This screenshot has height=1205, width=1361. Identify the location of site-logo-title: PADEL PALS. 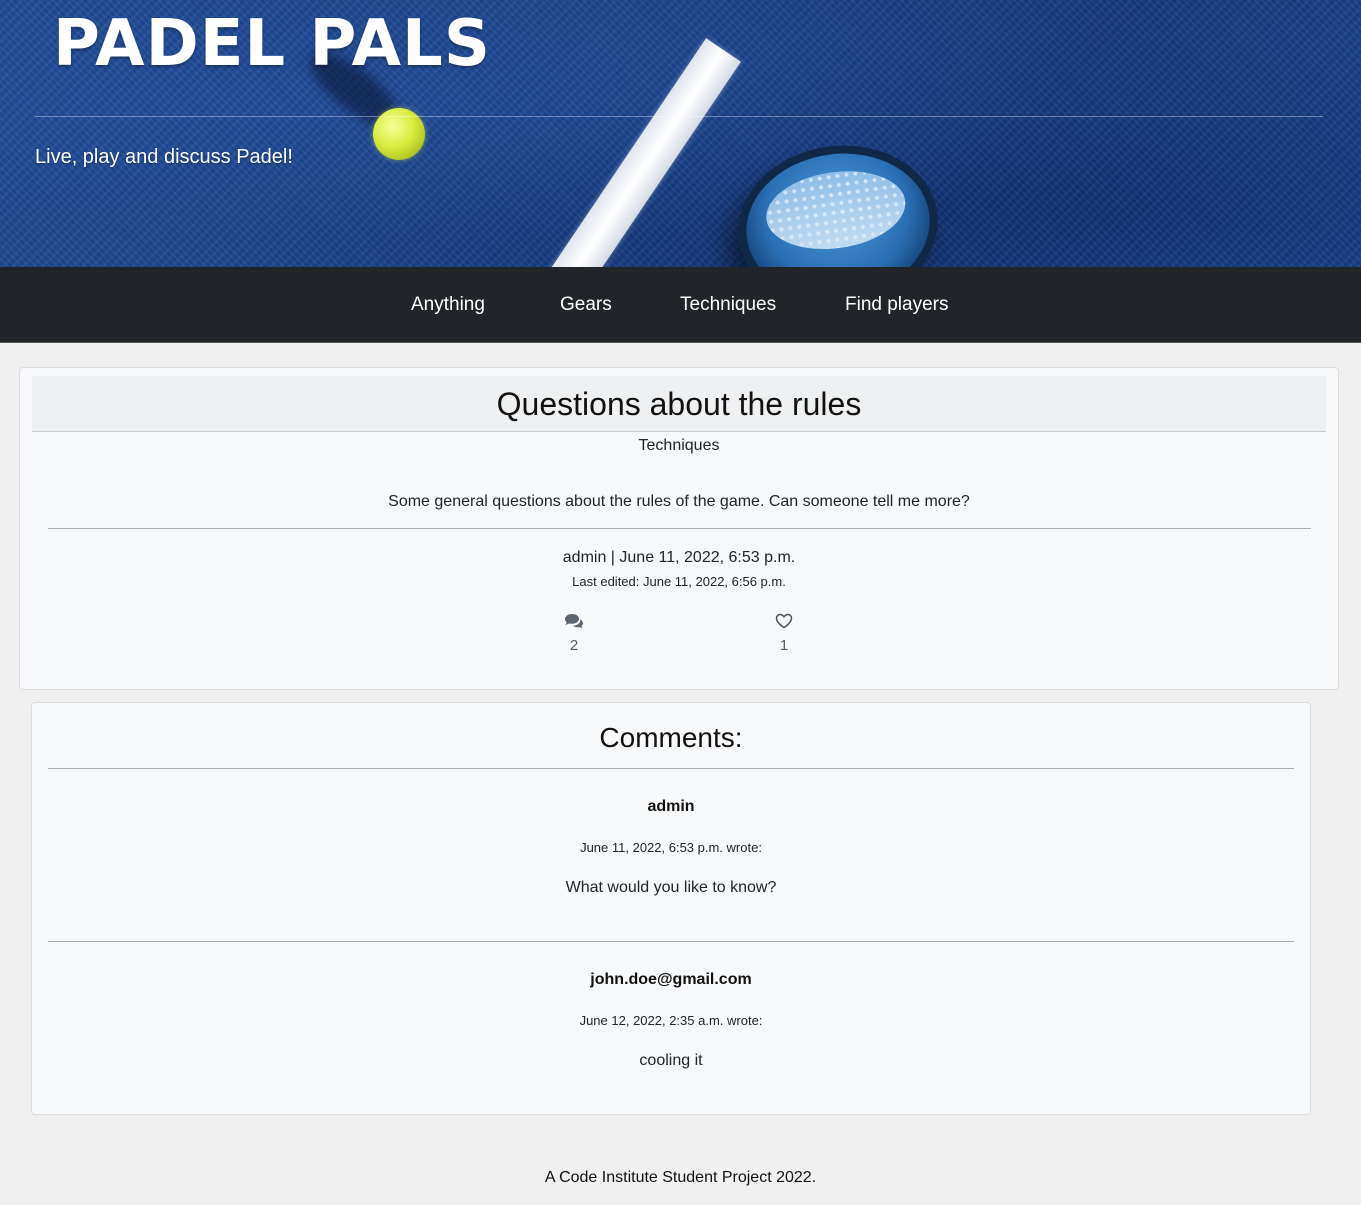
(272, 44).